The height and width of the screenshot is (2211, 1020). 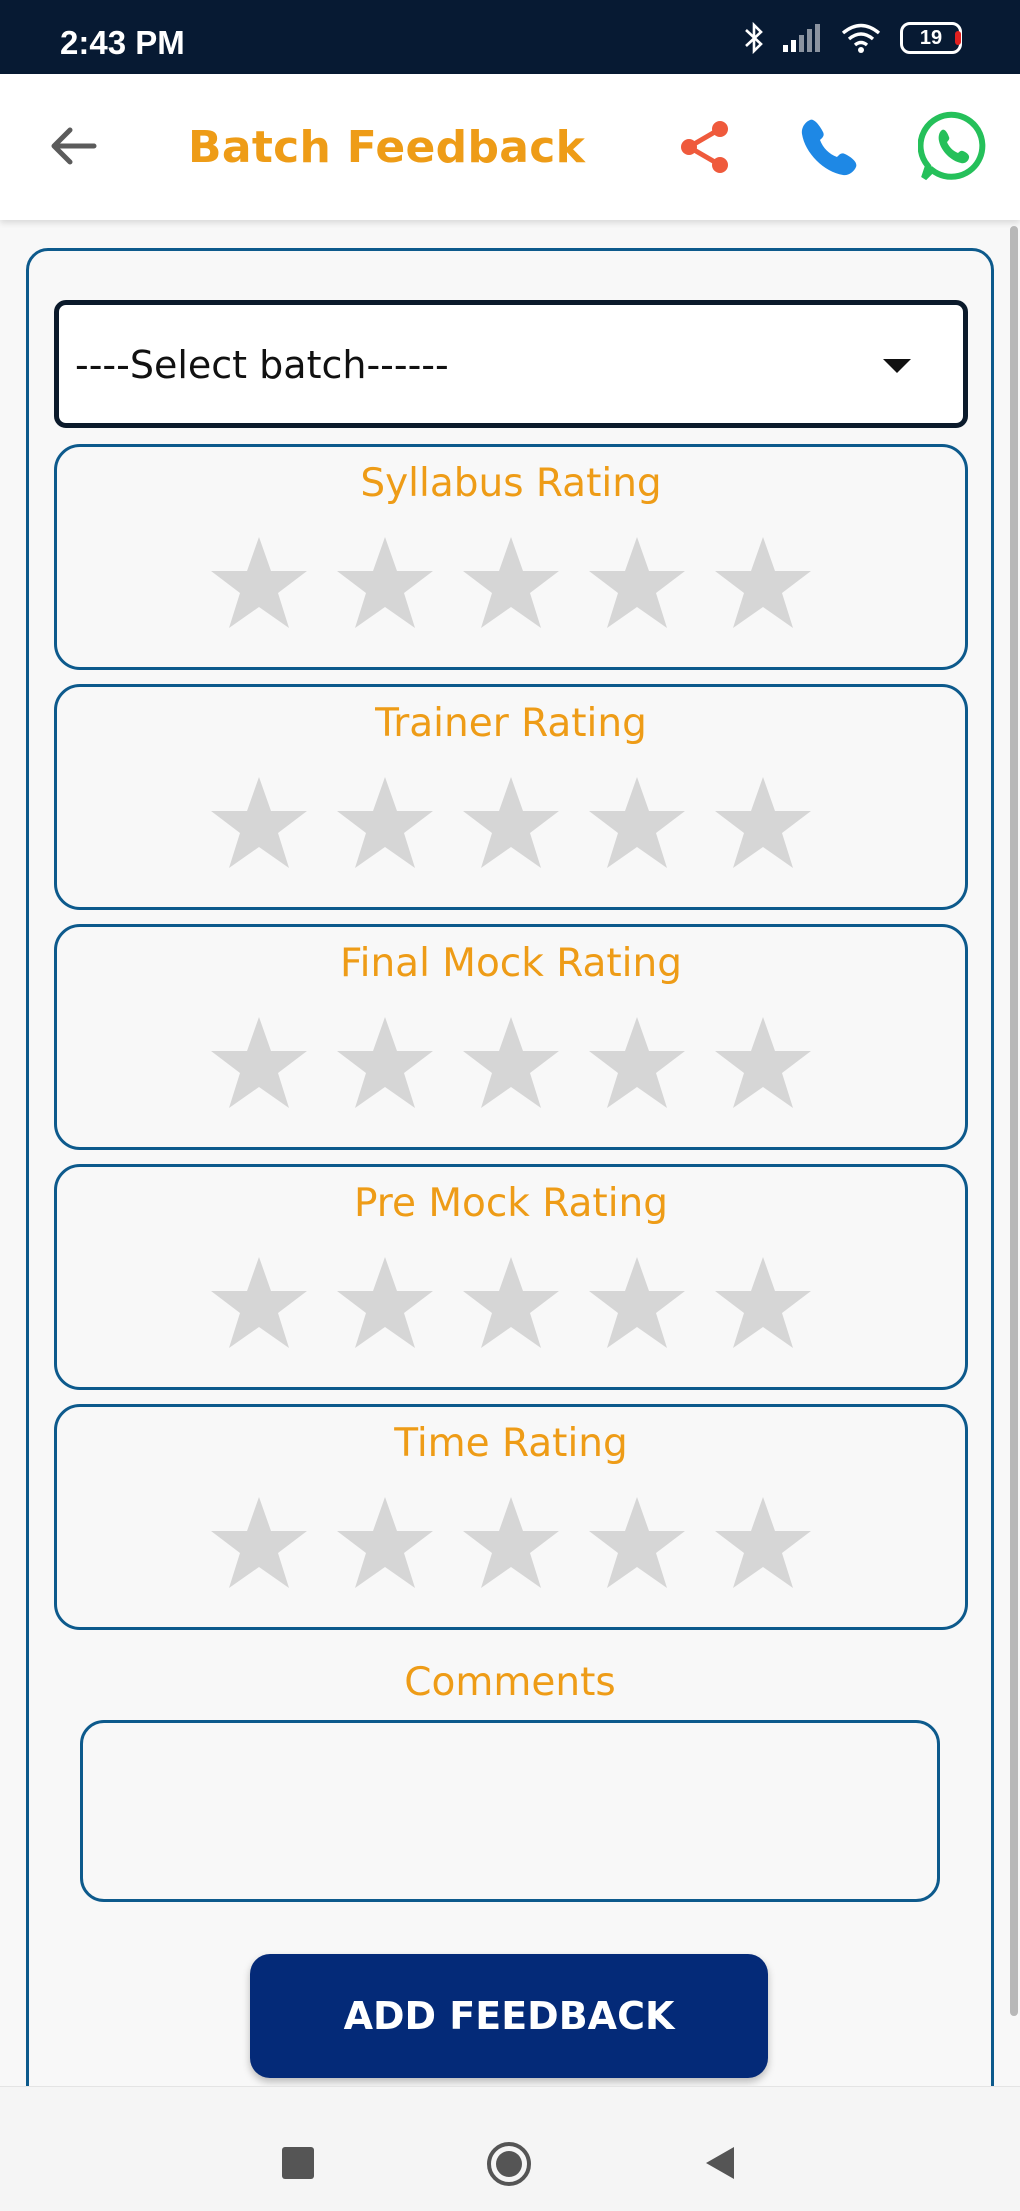 What do you see at coordinates (829, 147) in the screenshot?
I see `phone-icon` at bounding box center [829, 147].